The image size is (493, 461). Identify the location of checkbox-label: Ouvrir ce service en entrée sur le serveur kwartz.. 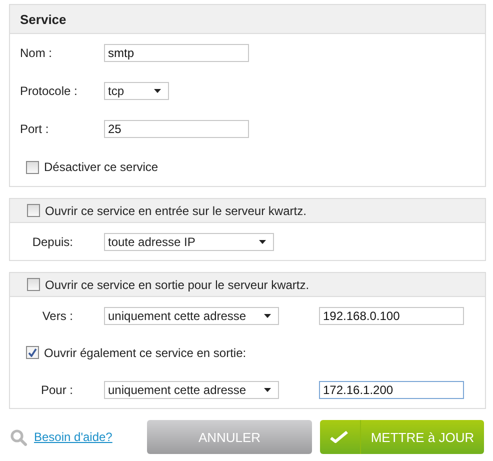
(175, 211).